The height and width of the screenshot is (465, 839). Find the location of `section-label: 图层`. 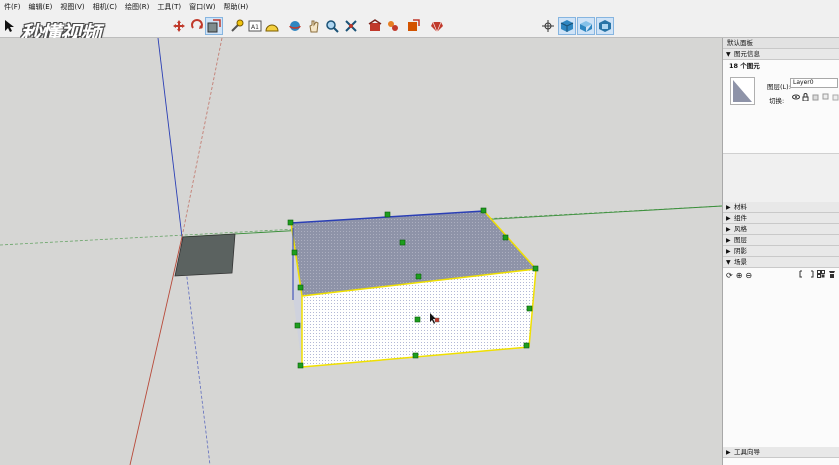

section-label: 图层 is located at coordinates (740, 239).